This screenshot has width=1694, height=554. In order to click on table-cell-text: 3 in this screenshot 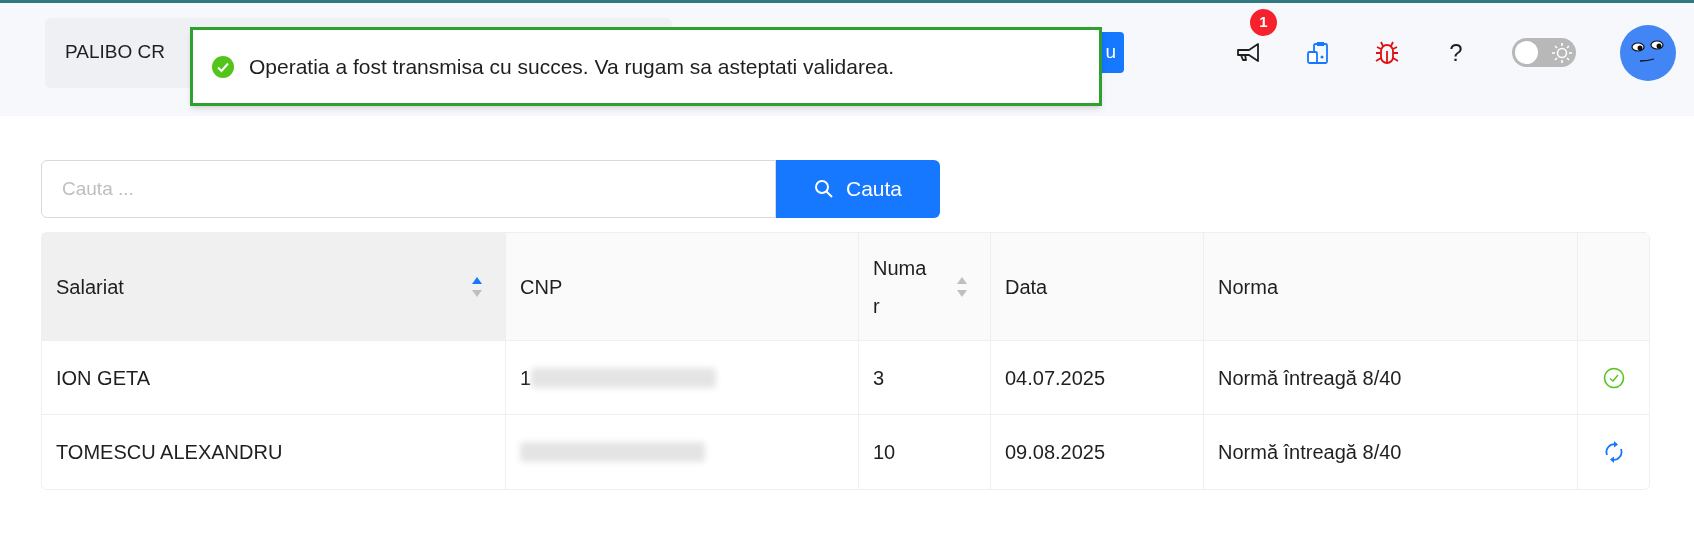, I will do `click(879, 378)`.